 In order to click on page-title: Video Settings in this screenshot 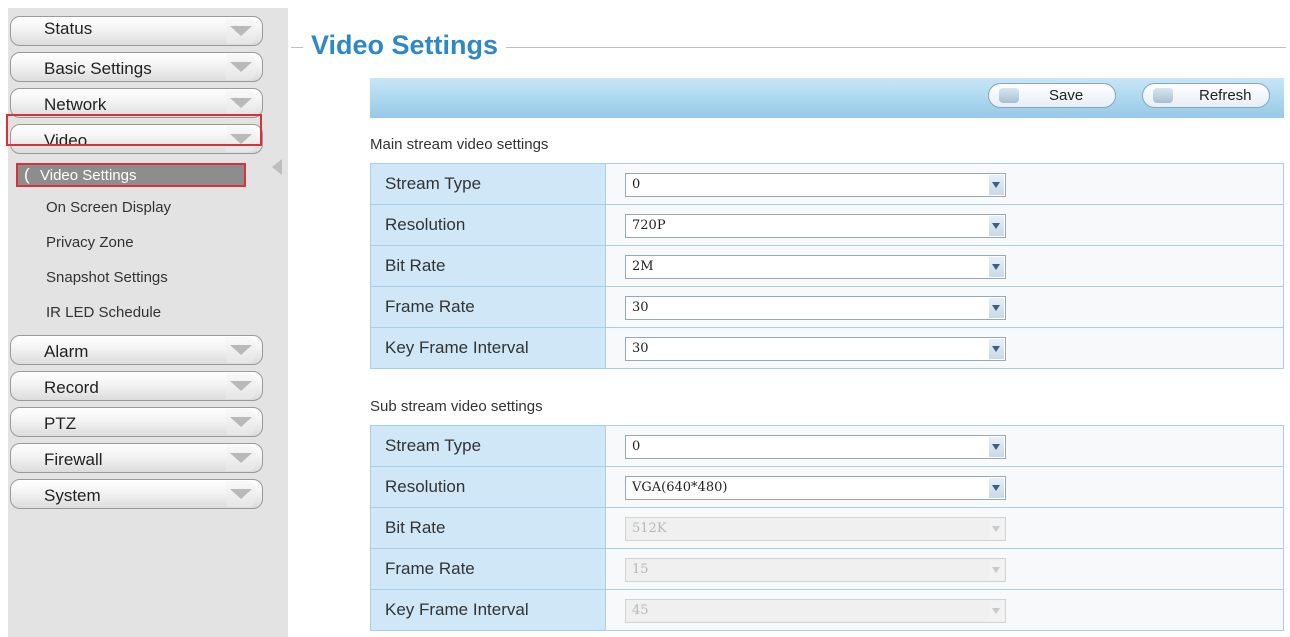, I will do `click(405, 45)`.